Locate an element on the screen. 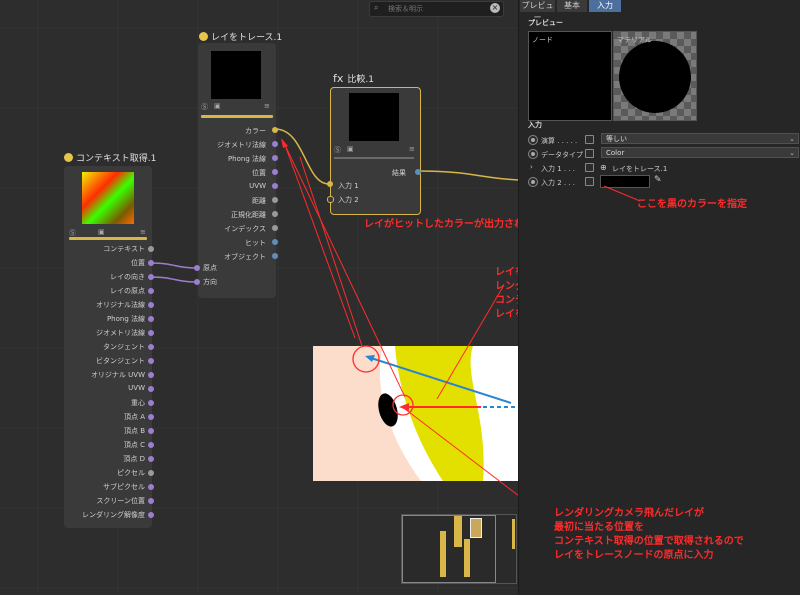 The image size is (800, 595). annotation-direction-2: レンダリングのレイと同じにしたいので、 is located at coordinates (506, 286).